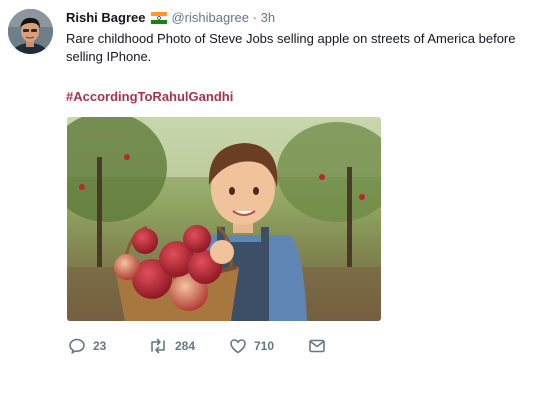  I want to click on like-count: 710, so click(264, 346).